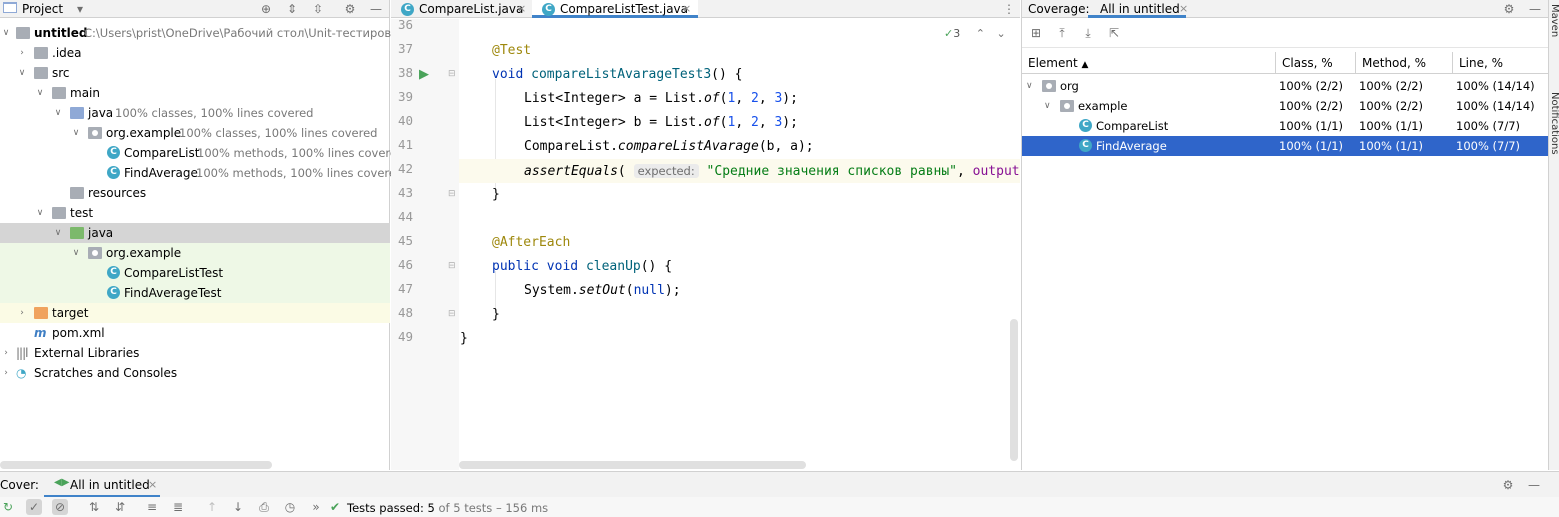 The width and height of the screenshot is (1559, 517). I want to click on flatten-packages-icon: ⊞, so click(1036, 33).